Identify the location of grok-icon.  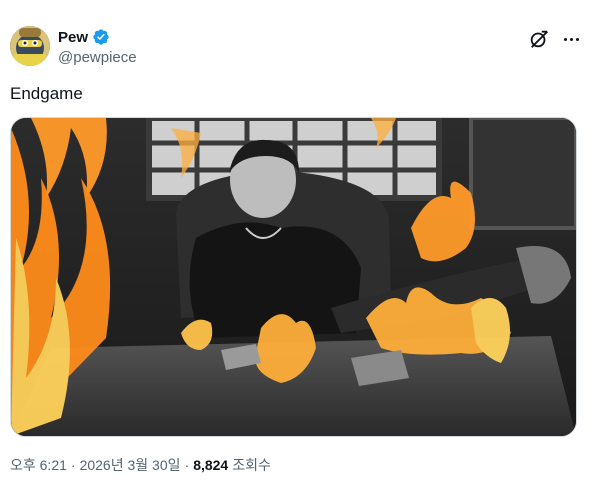
(539, 39).